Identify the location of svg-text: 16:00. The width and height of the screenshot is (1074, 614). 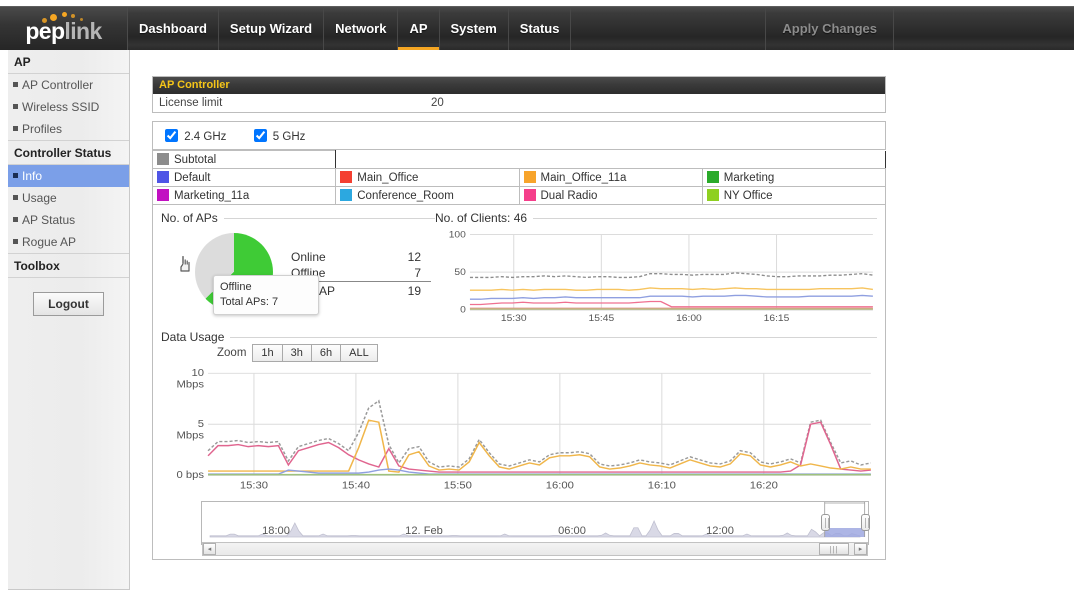
(560, 486).